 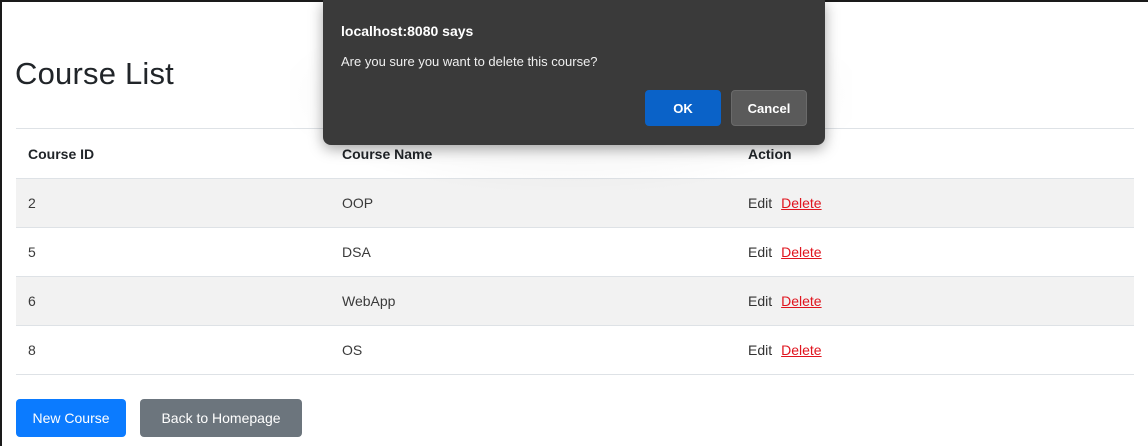 I want to click on dialog-title: localhost:8080 says, so click(x=407, y=31).